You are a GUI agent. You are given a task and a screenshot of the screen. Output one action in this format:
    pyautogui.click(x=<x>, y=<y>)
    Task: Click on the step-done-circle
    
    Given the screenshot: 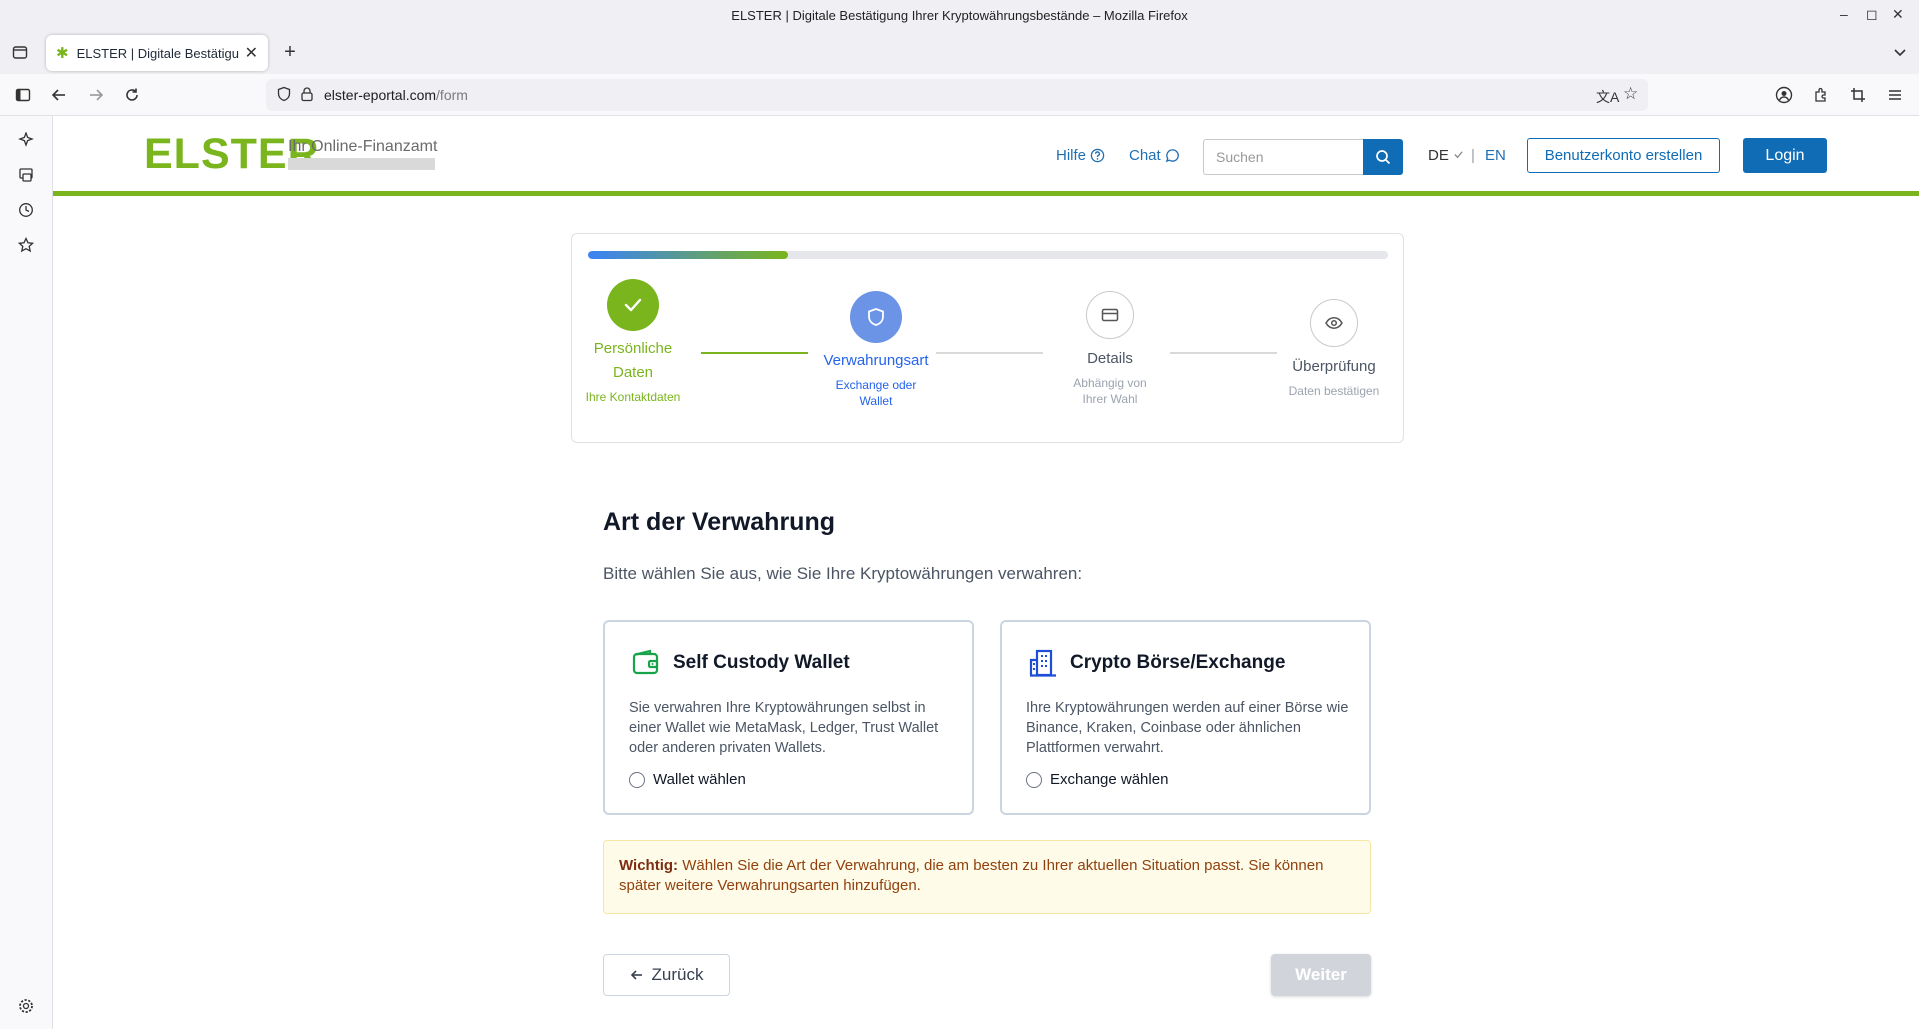 What is the action you would take?
    pyautogui.click(x=633, y=305)
    